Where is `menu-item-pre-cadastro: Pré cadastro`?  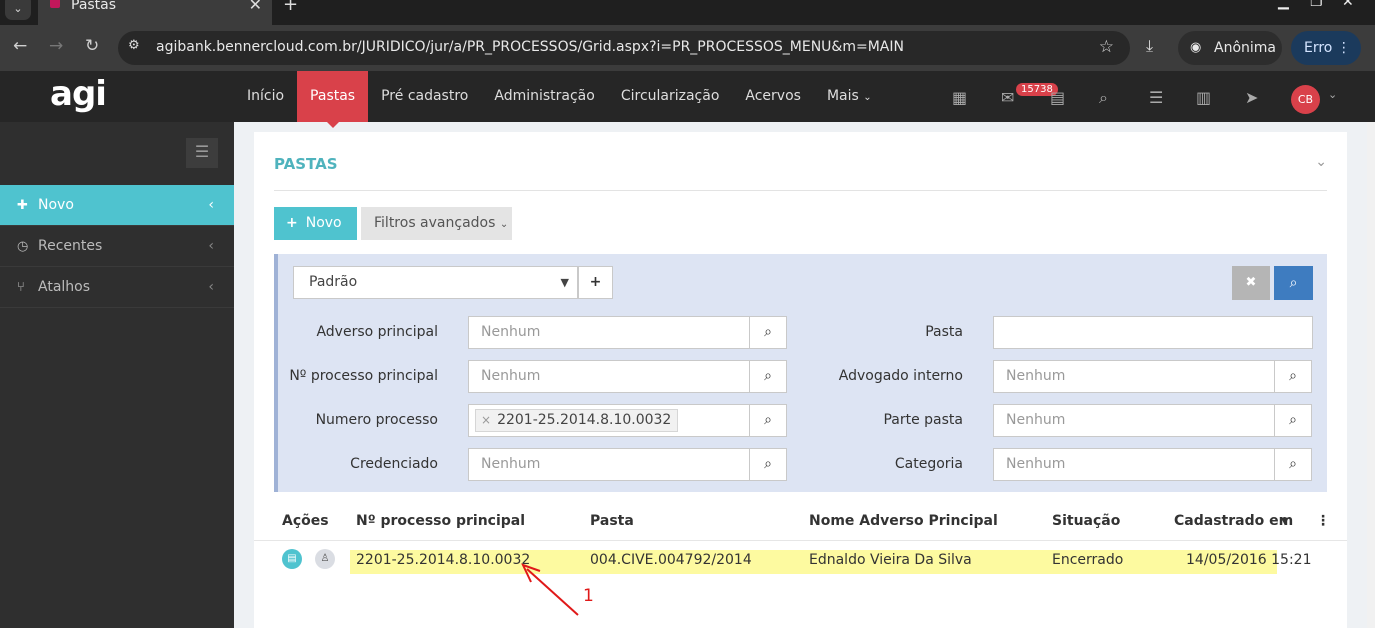
menu-item-pre-cadastro: Pré cadastro is located at coordinates (424, 96).